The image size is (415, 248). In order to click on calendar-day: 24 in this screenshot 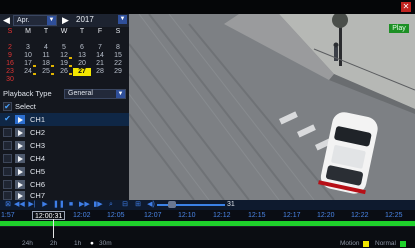, I will do `click(28, 72)`.